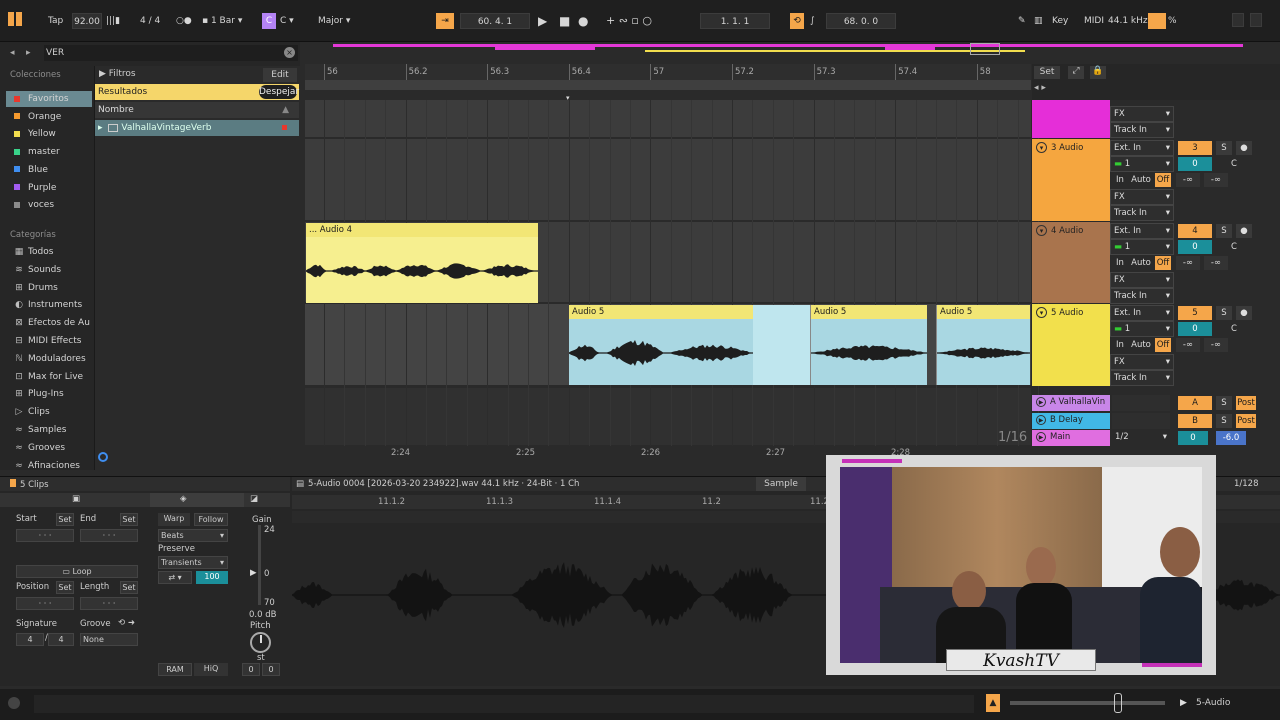  What do you see at coordinates (668, 119) in the screenshot?
I see `track-lane-top` at bounding box center [668, 119].